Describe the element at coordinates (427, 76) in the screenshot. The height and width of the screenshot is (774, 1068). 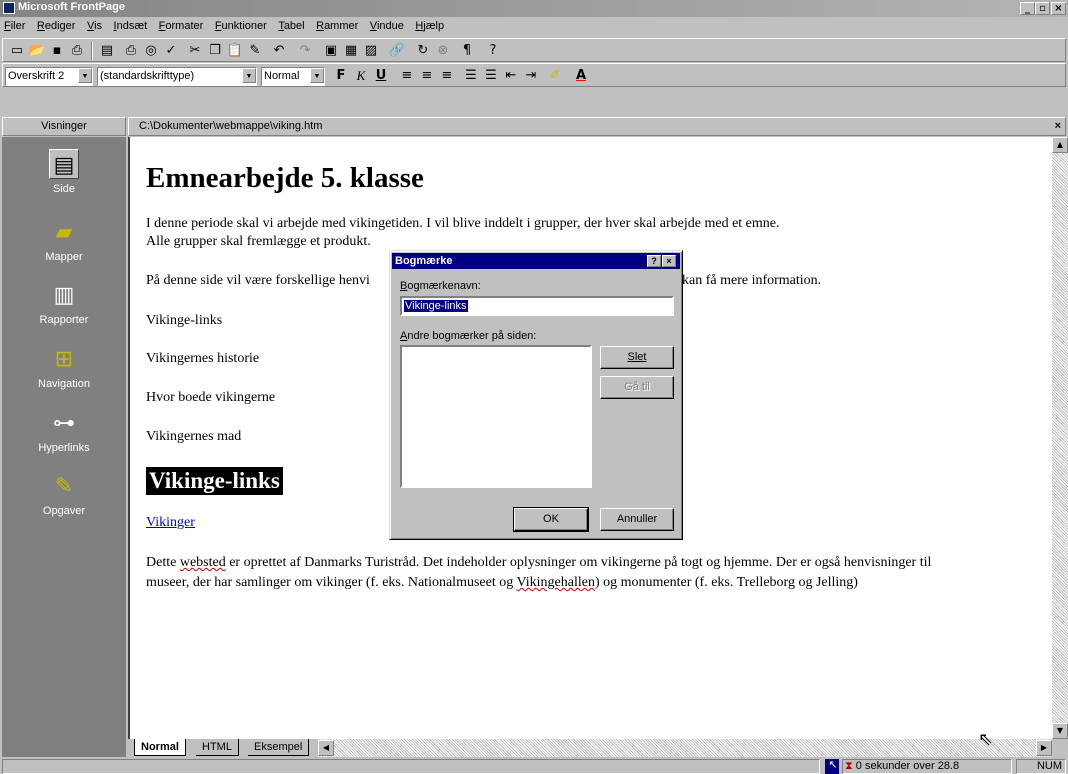
I see `align-center-icon: ≡` at that location.